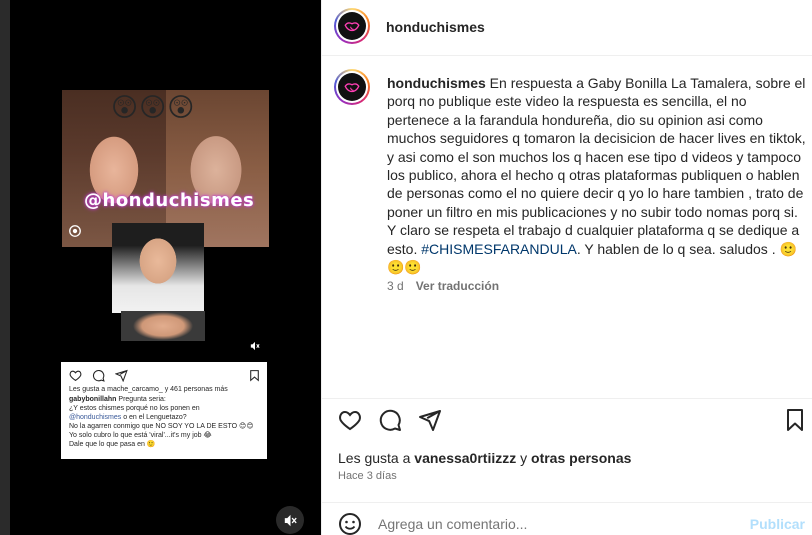 The width and height of the screenshot is (812, 535). Describe the element at coordinates (76, 232) in the screenshot. I see `camera-icon` at that location.